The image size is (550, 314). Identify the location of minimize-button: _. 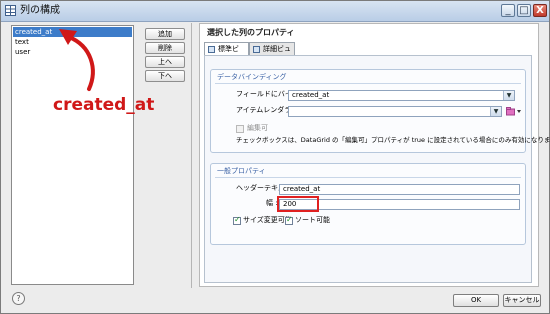
(508, 10).